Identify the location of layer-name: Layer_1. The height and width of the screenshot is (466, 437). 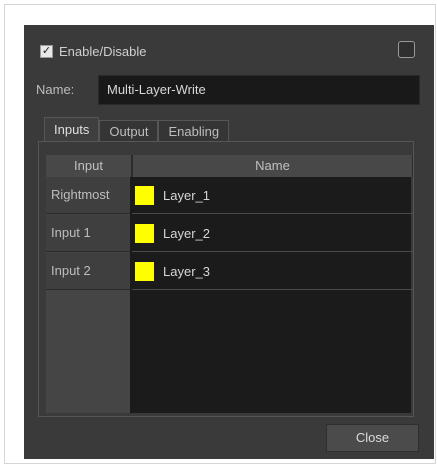
(186, 195).